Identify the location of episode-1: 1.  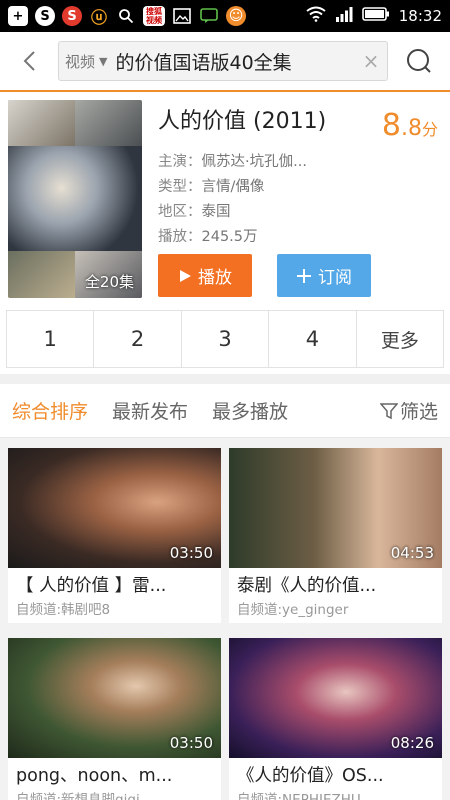
(51, 339).